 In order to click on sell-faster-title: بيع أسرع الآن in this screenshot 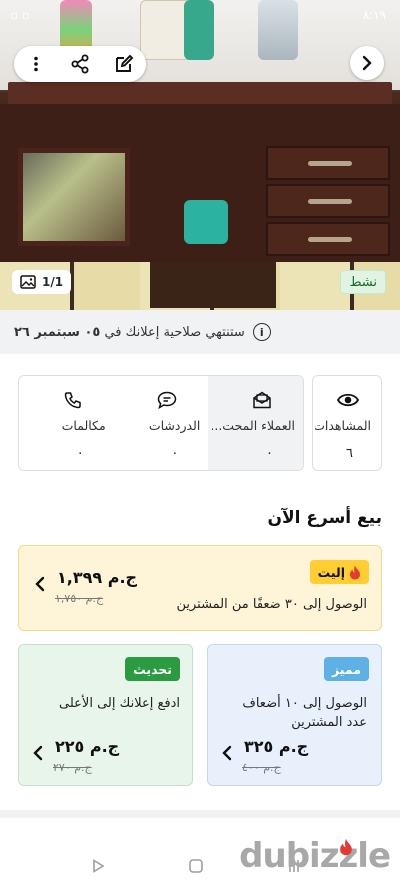, I will do `click(324, 518)`.